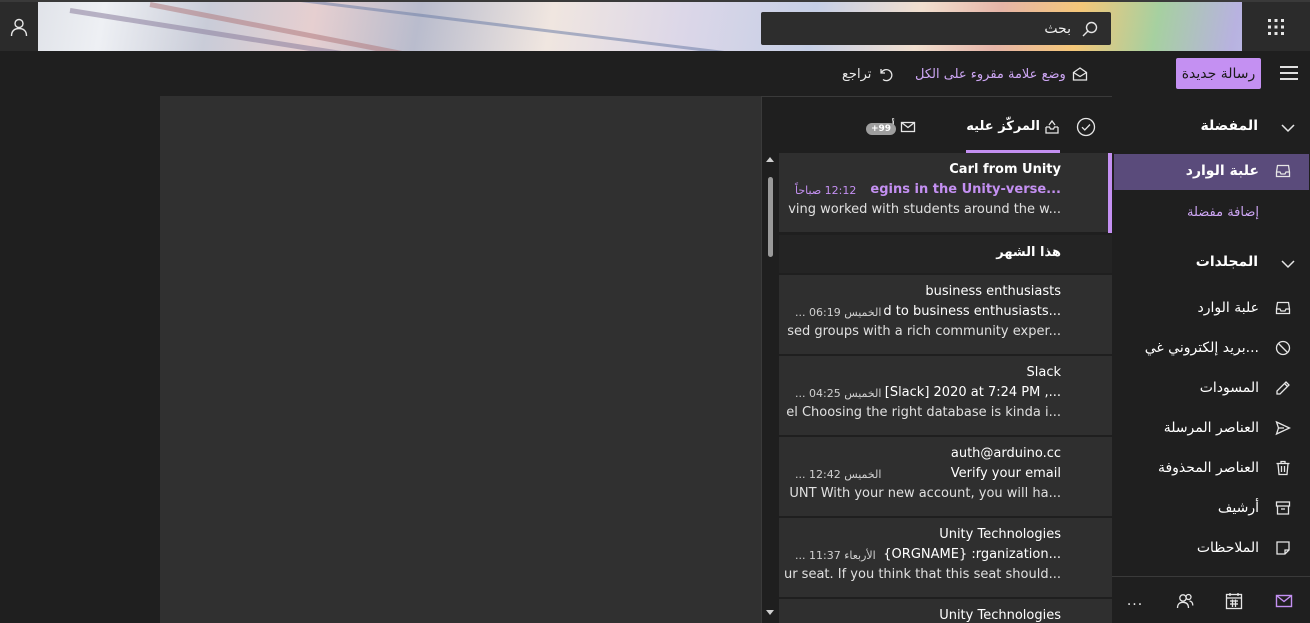  I want to click on favorites-header: المفضلة, so click(1211, 127).